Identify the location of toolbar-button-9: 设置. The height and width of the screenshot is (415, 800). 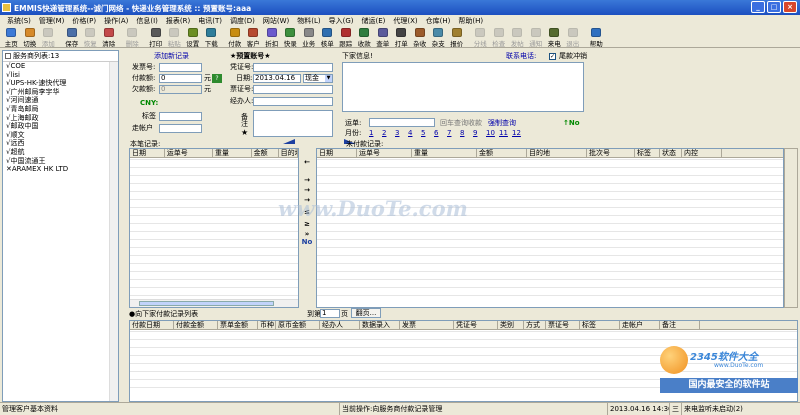
(193, 37).